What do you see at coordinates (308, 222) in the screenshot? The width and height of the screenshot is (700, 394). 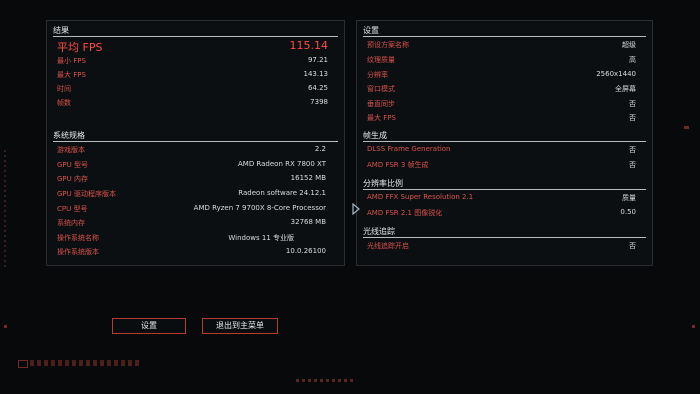 I see `system-memory-value: 32768 MB` at bounding box center [308, 222].